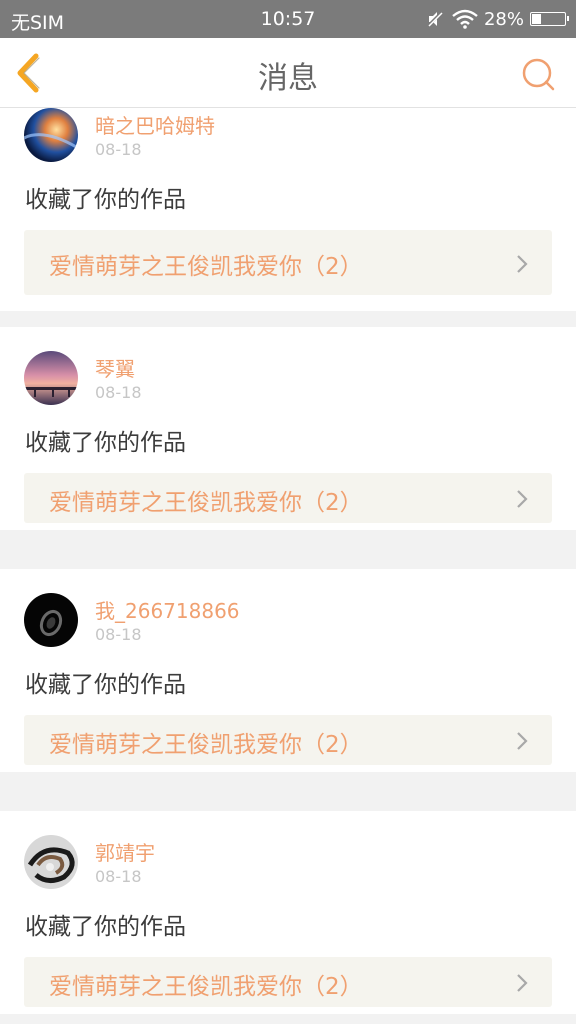  Describe the element at coordinates (115, 367) in the screenshot. I see `username: 琴翼` at that location.